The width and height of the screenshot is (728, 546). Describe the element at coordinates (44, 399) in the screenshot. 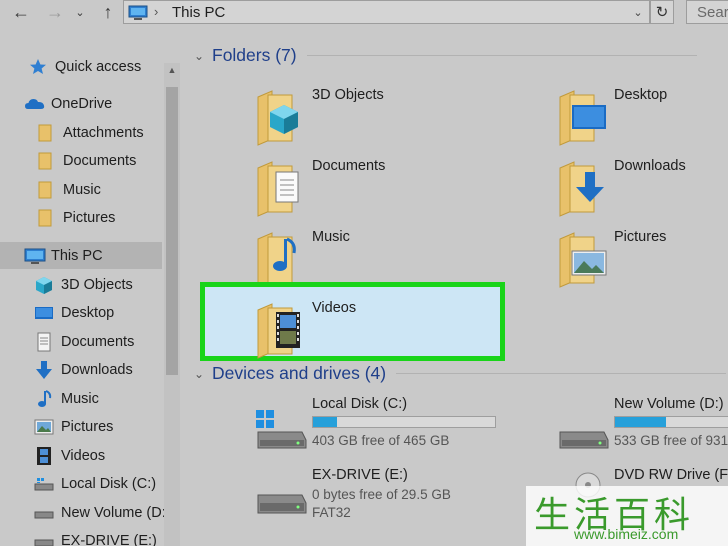

I see `music-note-icon` at that location.